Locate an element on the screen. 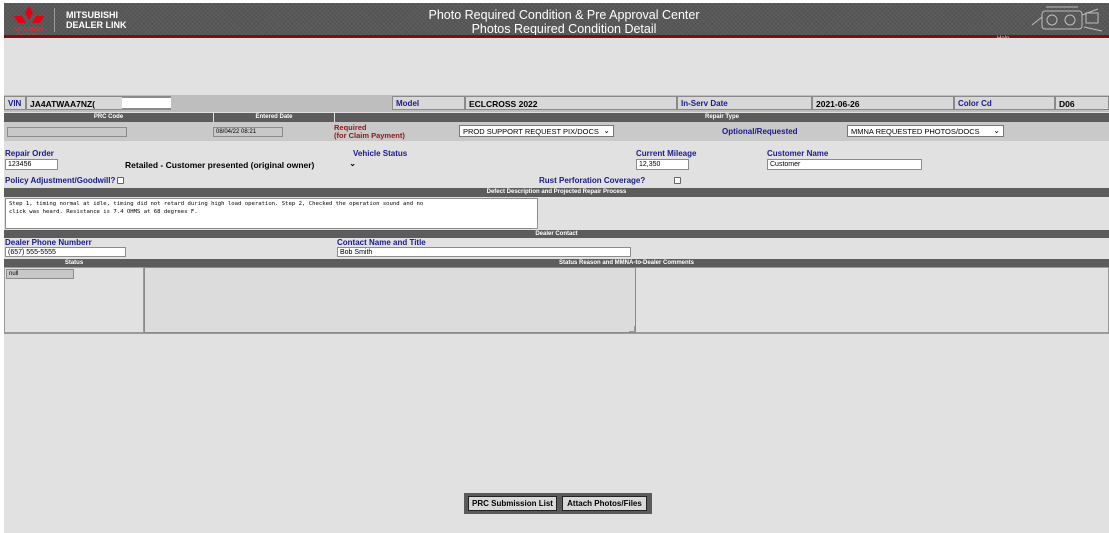  dealer-phone-input: (657) 555-5555 is located at coordinates (65, 252).